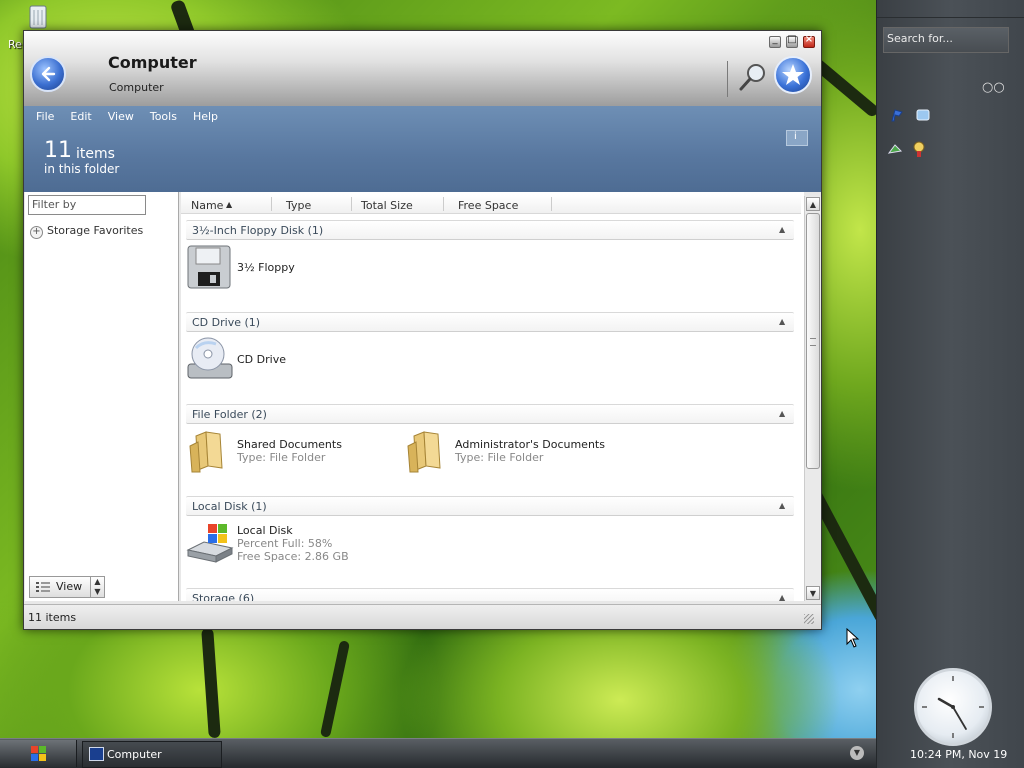  What do you see at coordinates (857, 753) in the screenshot?
I see `tray-expand-icon: ▼` at bounding box center [857, 753].